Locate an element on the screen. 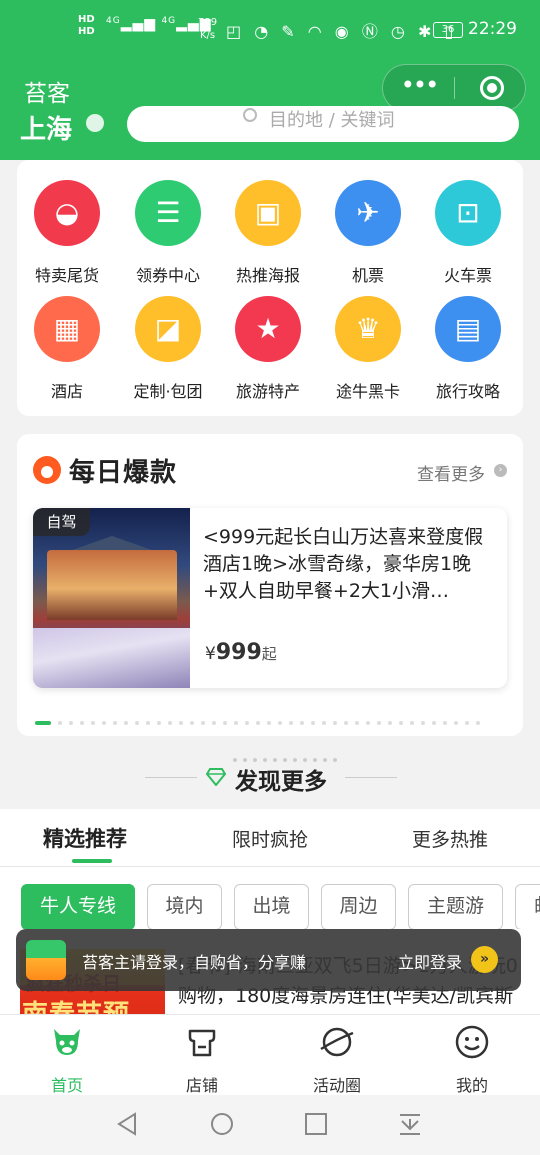 The width and height of the screenshot is (540, 1155). hd-indicator: HD HD is located at coordinates (86, 26).